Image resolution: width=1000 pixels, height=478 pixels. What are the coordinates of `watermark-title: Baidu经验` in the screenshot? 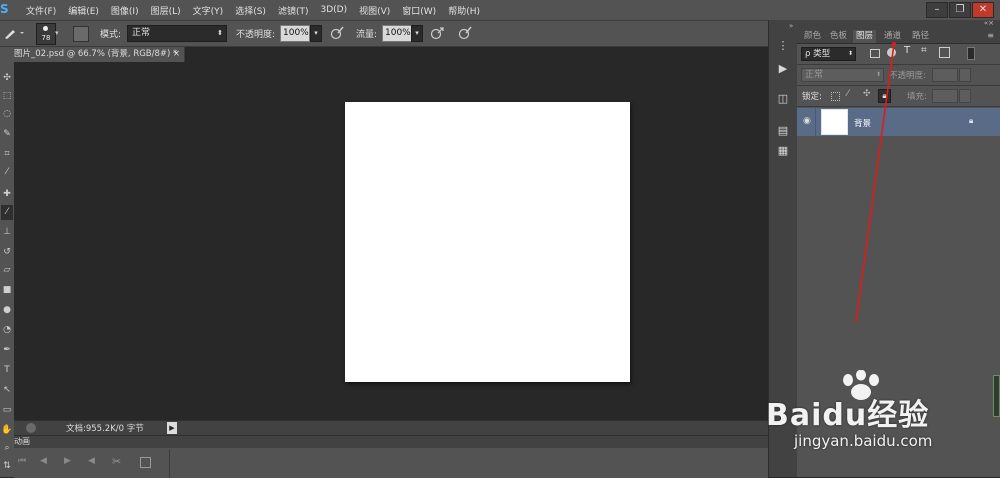 It's located at (848, 415).